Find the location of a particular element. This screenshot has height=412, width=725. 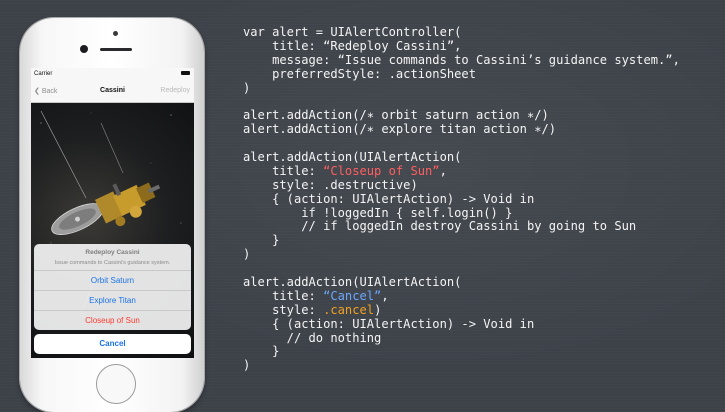

code-token: style: is located at coordinates (283, 309).